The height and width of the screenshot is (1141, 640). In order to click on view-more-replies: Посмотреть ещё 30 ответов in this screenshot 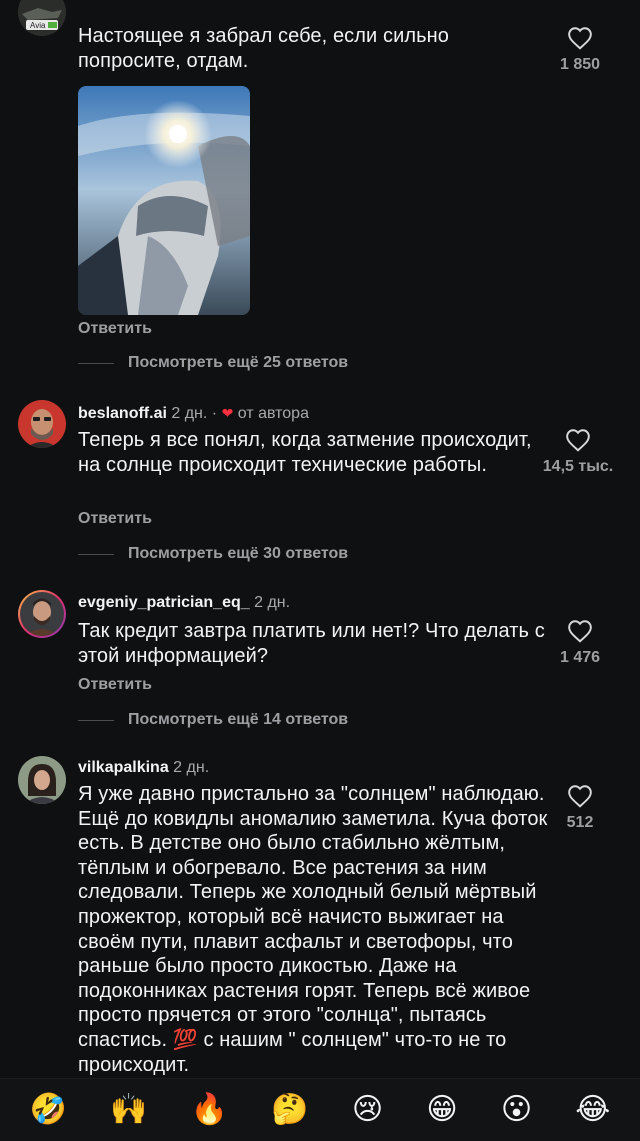, I will do `click(213, 554)`.